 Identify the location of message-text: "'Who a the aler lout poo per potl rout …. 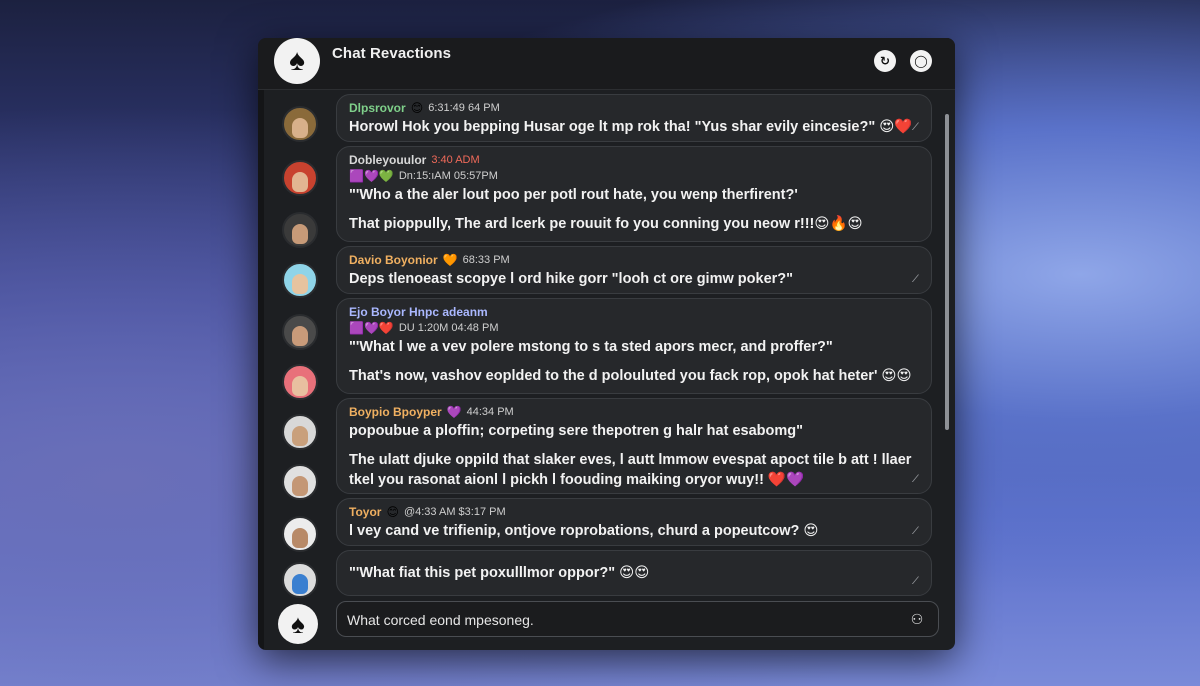
(573, 195).